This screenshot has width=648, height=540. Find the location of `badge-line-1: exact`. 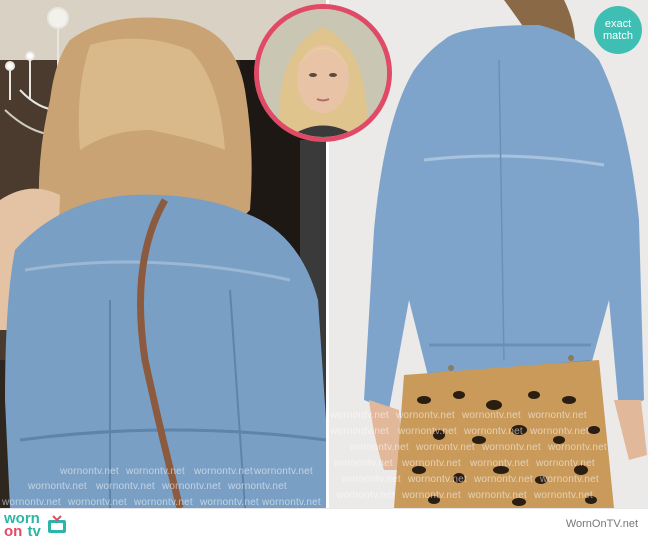

badge-line-1: exact is located at coordinates (618, 24).